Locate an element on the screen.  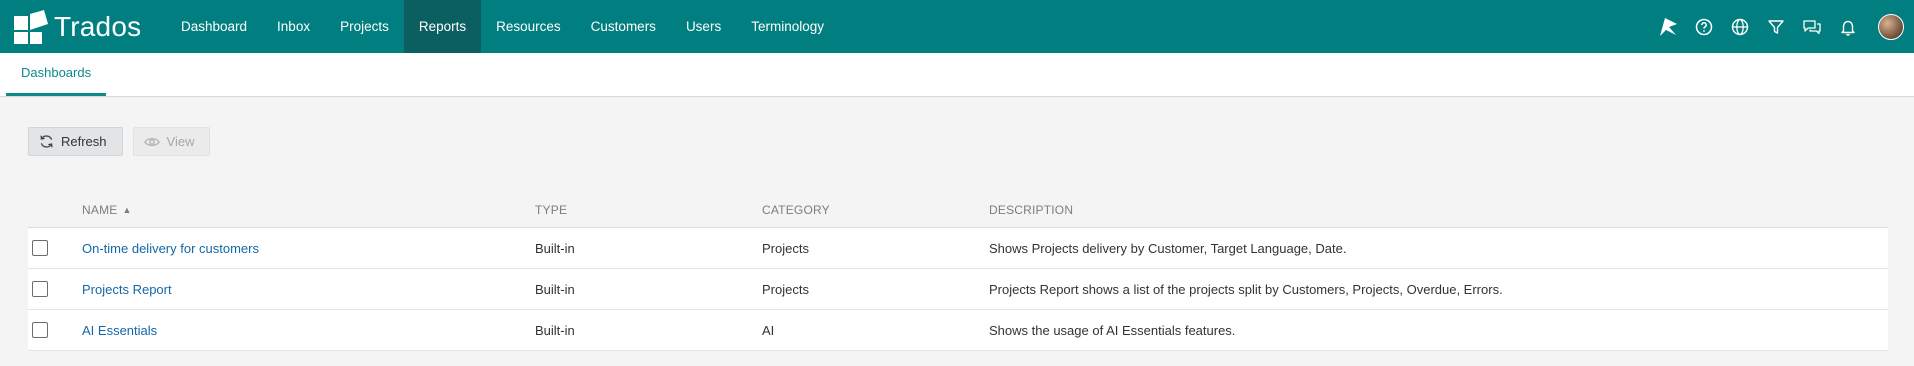
trados-logo-icon is located at coordinates (31, 26).